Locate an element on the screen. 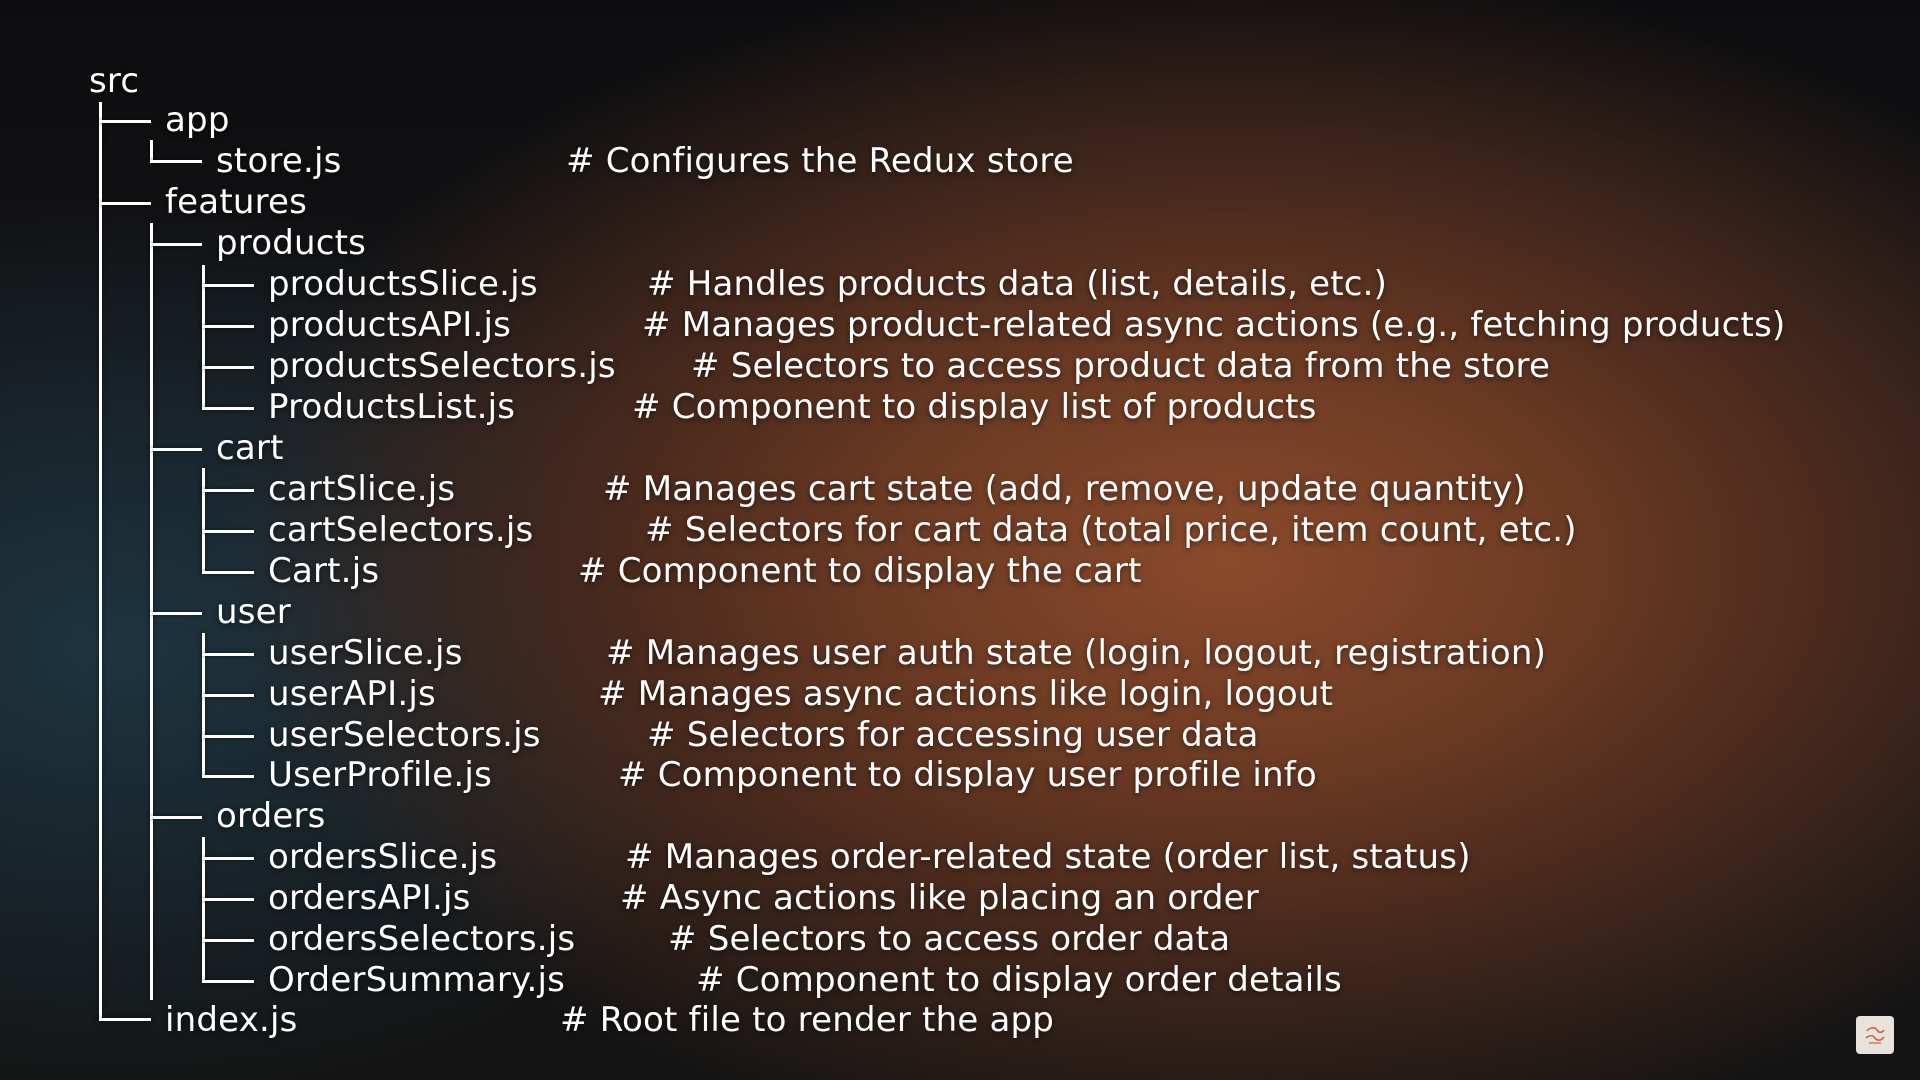 This screenshot has height=1080, width=1920. features-connector is located at coordinates (125, 203).